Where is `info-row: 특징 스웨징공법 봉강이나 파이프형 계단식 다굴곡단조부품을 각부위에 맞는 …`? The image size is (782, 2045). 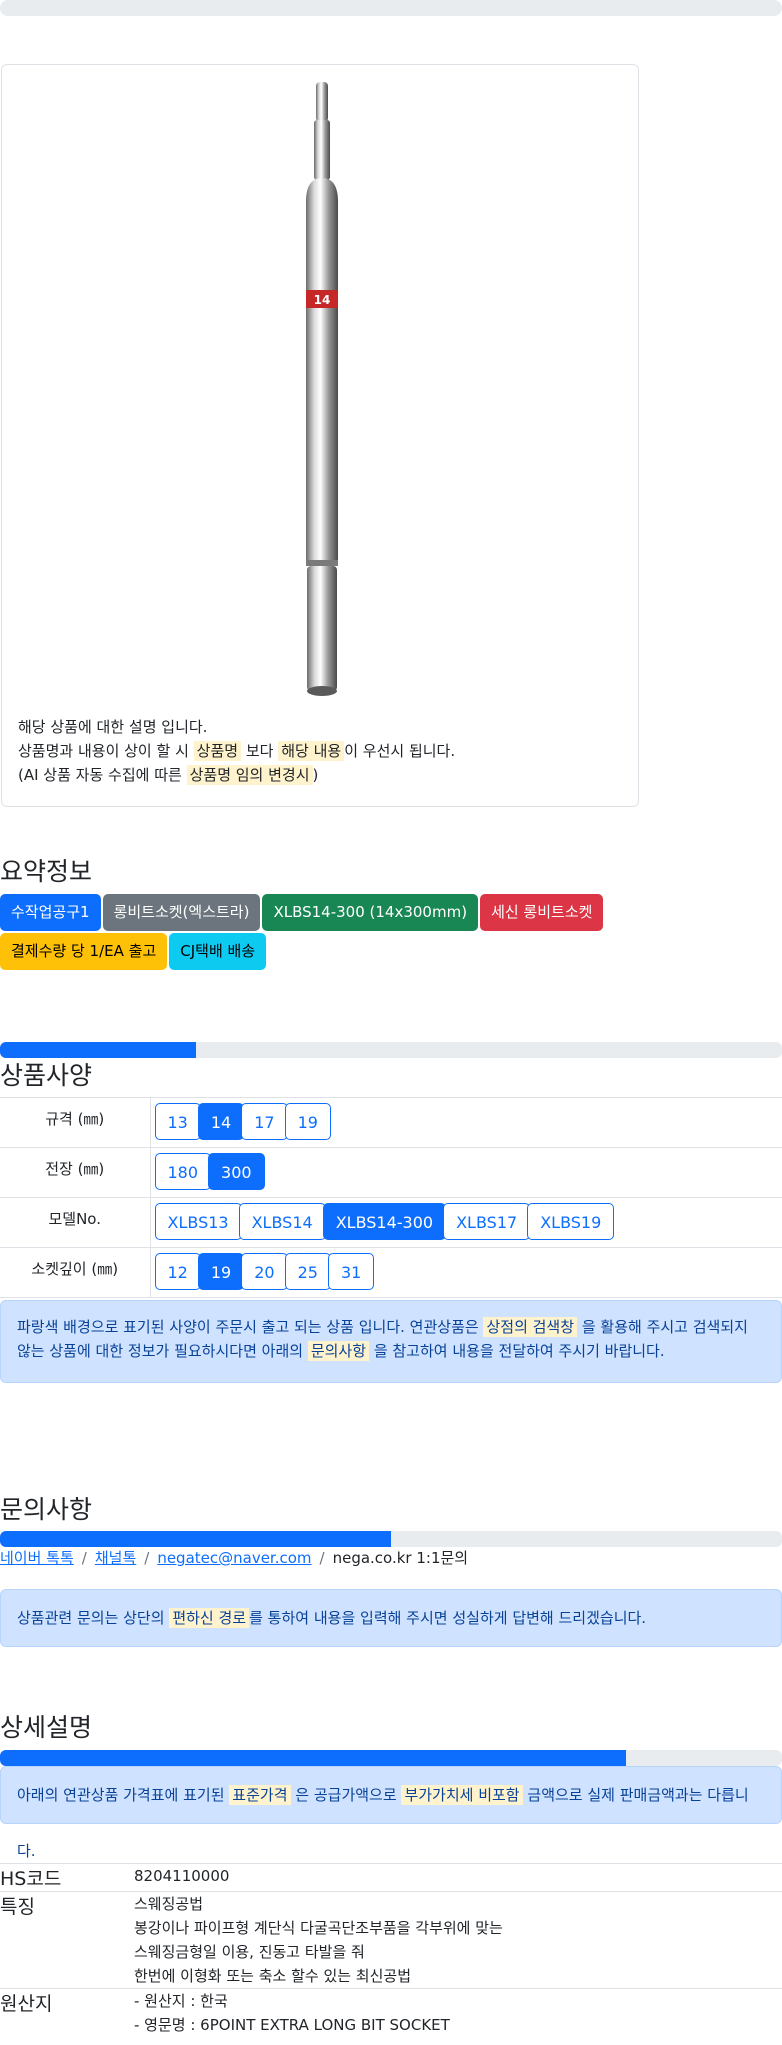
info-row: 특징 스웨징공법 봉강이나 파이프형 계단식 다굴곡단조부품을 각부위에 맞는 … is located at coordinates (391, 1940).